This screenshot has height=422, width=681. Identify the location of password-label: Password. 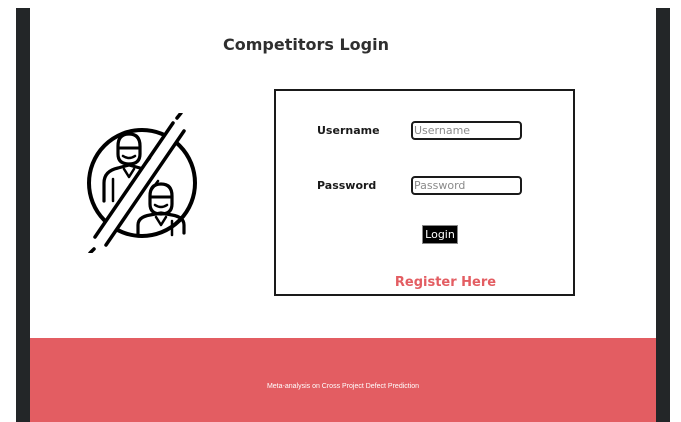
(347, 185).